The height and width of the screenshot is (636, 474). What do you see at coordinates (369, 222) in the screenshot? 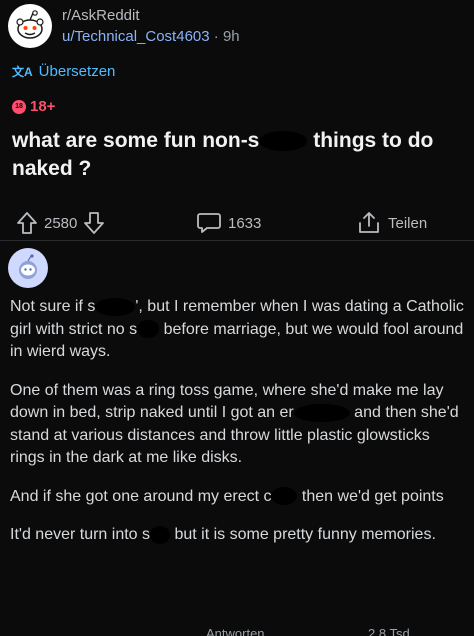
I see `share-icon` at bounding box center [369, 222].